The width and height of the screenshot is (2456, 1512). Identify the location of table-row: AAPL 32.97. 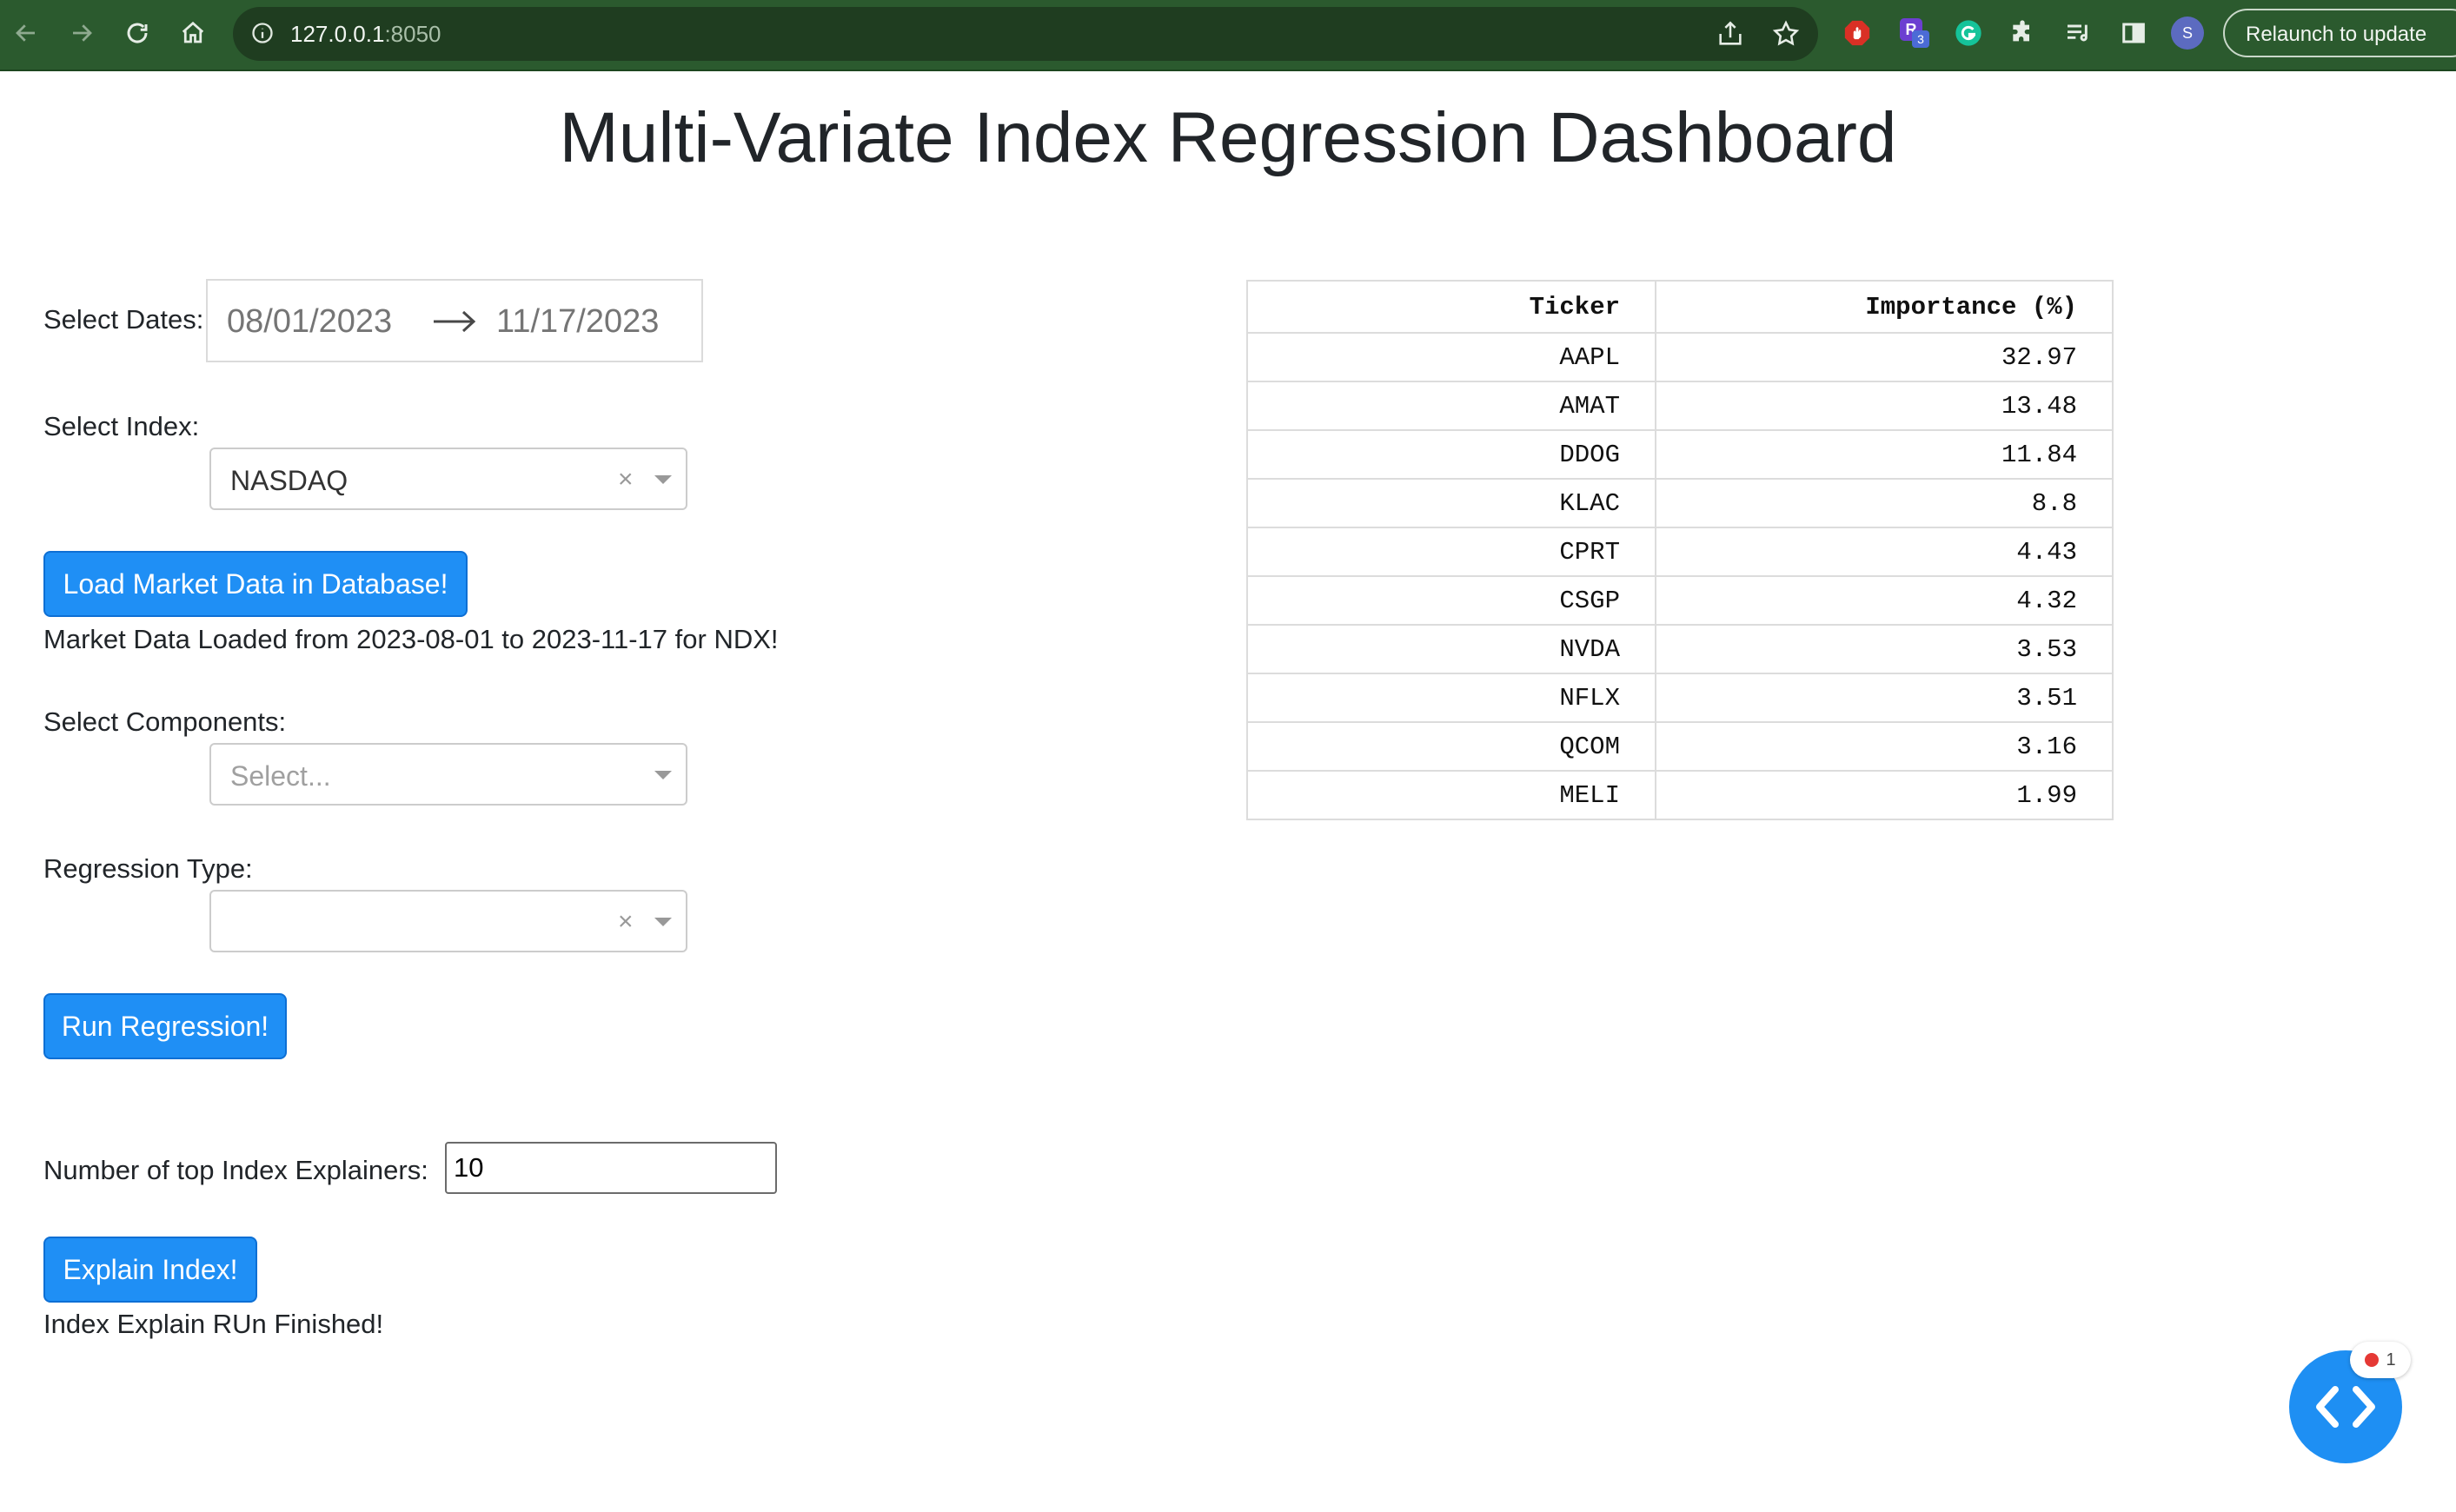
(1680, 357).